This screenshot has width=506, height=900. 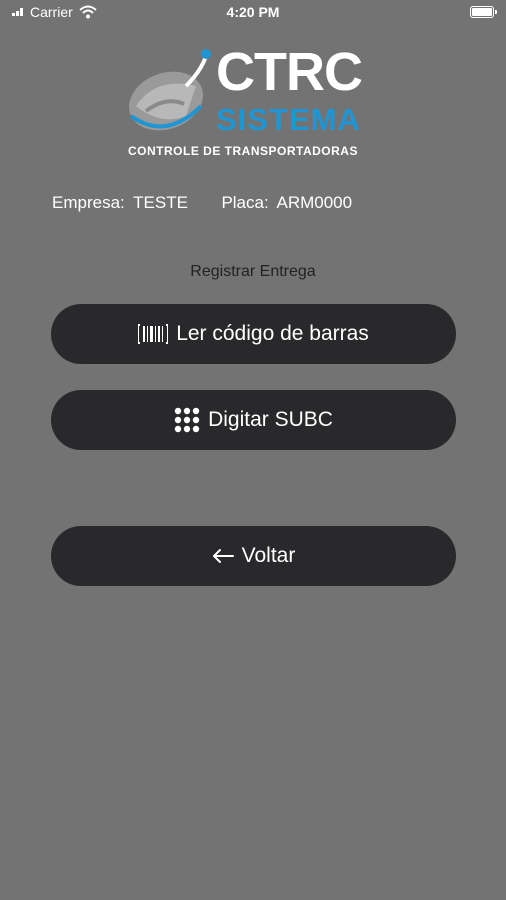 I want to click on back-button: Voltar, so click(x=253, y=556).